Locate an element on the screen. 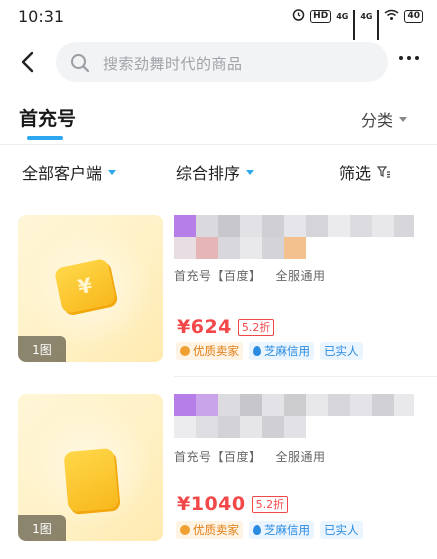 This screenshot has height=559, width=437. wifi-icon is located at coordinates (391, 16).